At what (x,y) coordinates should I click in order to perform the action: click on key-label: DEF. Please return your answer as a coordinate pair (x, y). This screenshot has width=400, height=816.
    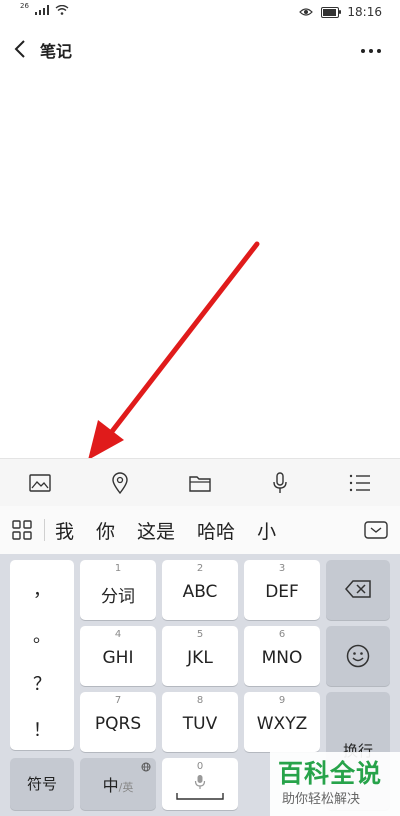
    Looking at the image, I should click on (282, 592).